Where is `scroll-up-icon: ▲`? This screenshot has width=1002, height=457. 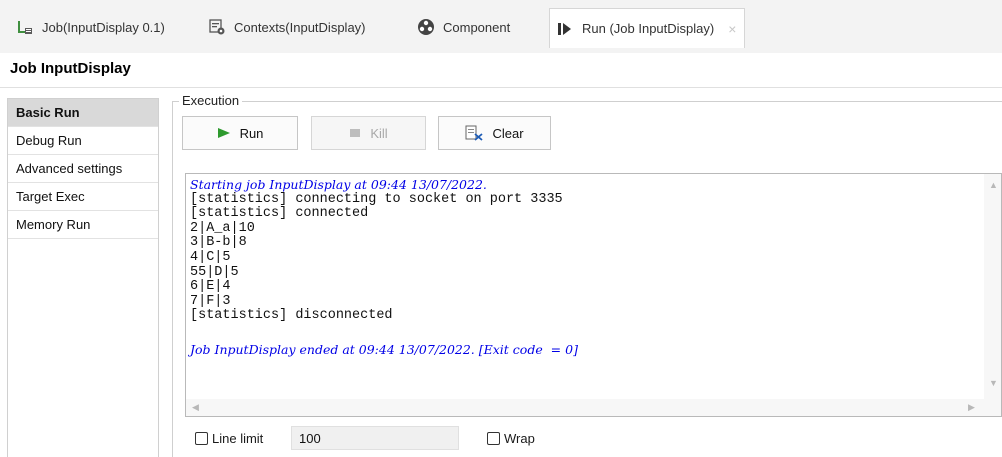 scroll-up-icon: ▲ is located at coordinates (993, 185).